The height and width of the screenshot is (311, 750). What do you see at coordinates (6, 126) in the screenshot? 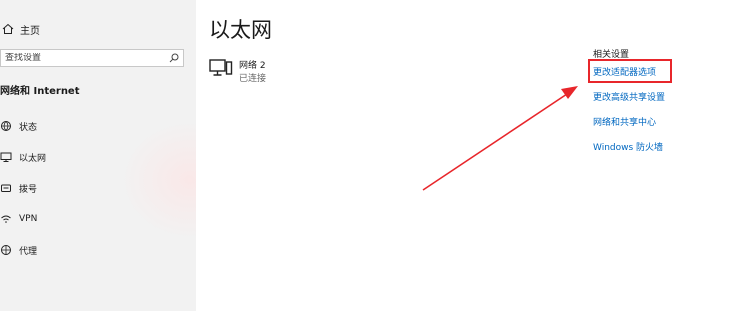
I see `status-globe-icon` at bounding box center [6, 126].